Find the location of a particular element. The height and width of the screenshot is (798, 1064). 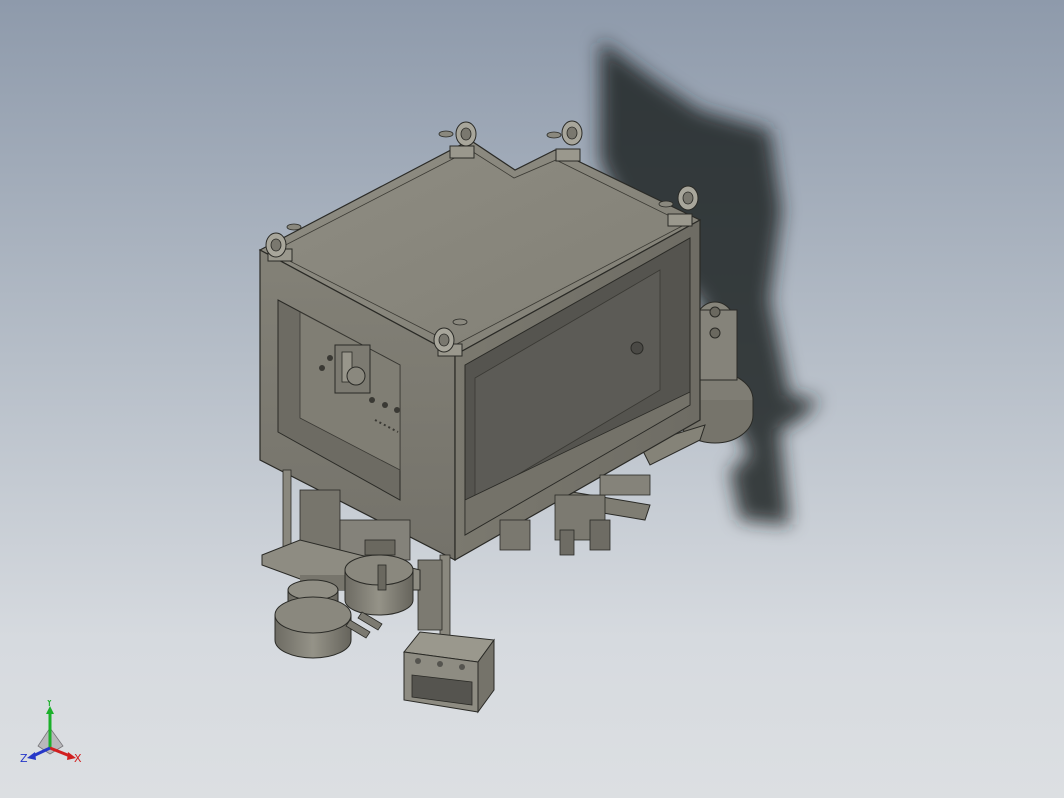

y-axis-label: Y is located at coordinates (49, 704).